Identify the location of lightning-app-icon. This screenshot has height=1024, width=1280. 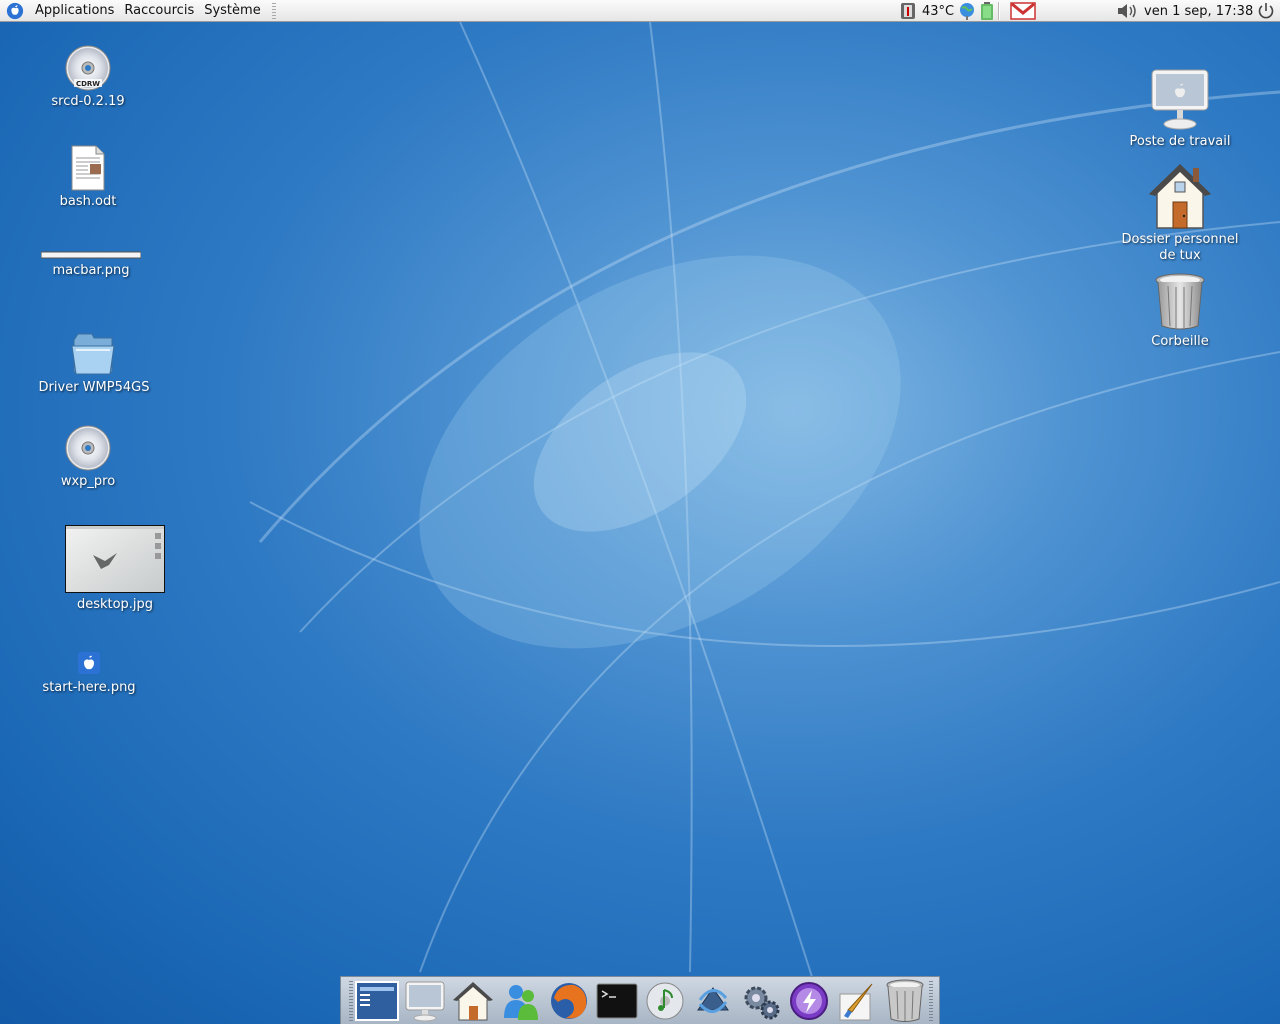
(809, 1000).